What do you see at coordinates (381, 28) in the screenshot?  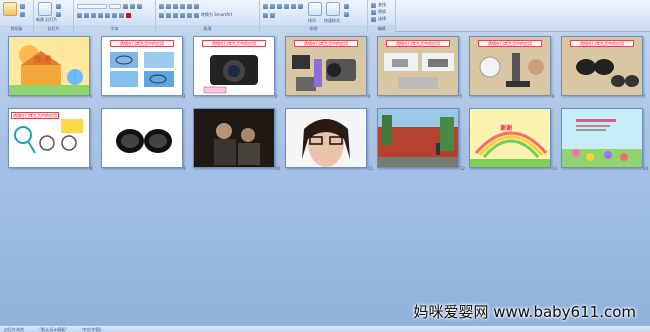 I see `ribbon-group-label: 编辑` at bounding box center [381, 28].